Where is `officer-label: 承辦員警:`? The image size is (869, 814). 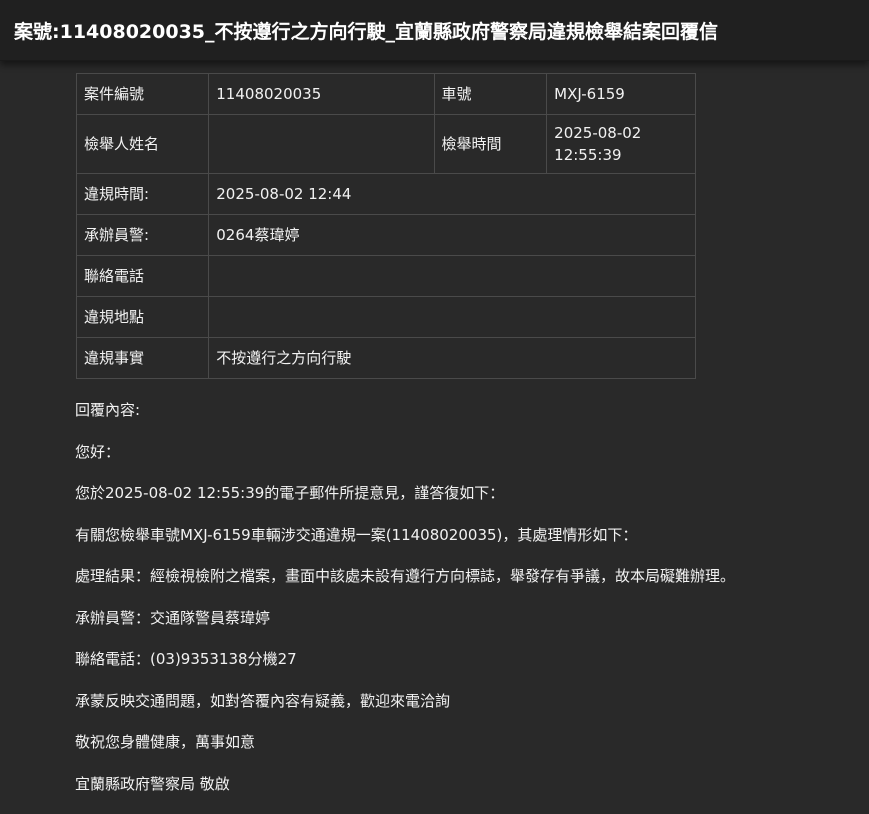
officer-label: 承辦員警: is located at coordinates (142, 235).